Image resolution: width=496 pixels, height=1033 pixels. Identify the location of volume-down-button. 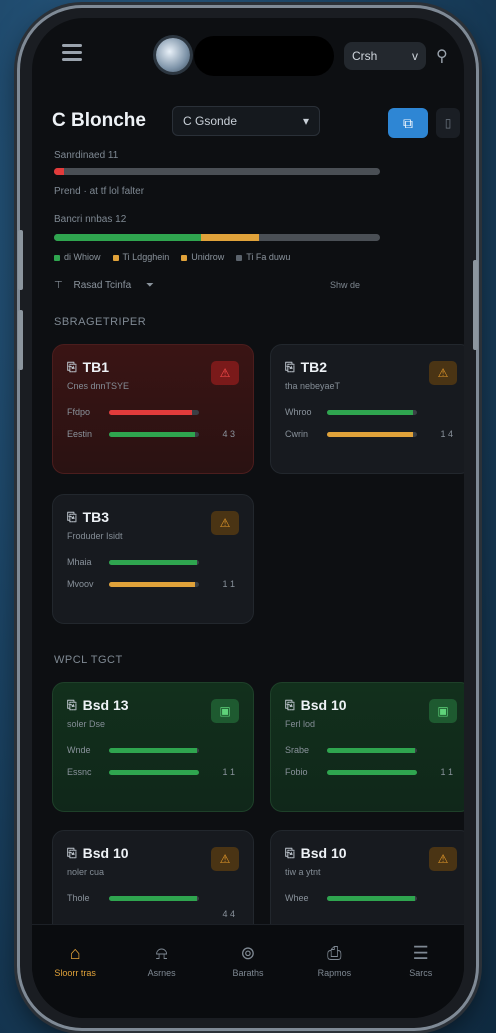
(20, 340).